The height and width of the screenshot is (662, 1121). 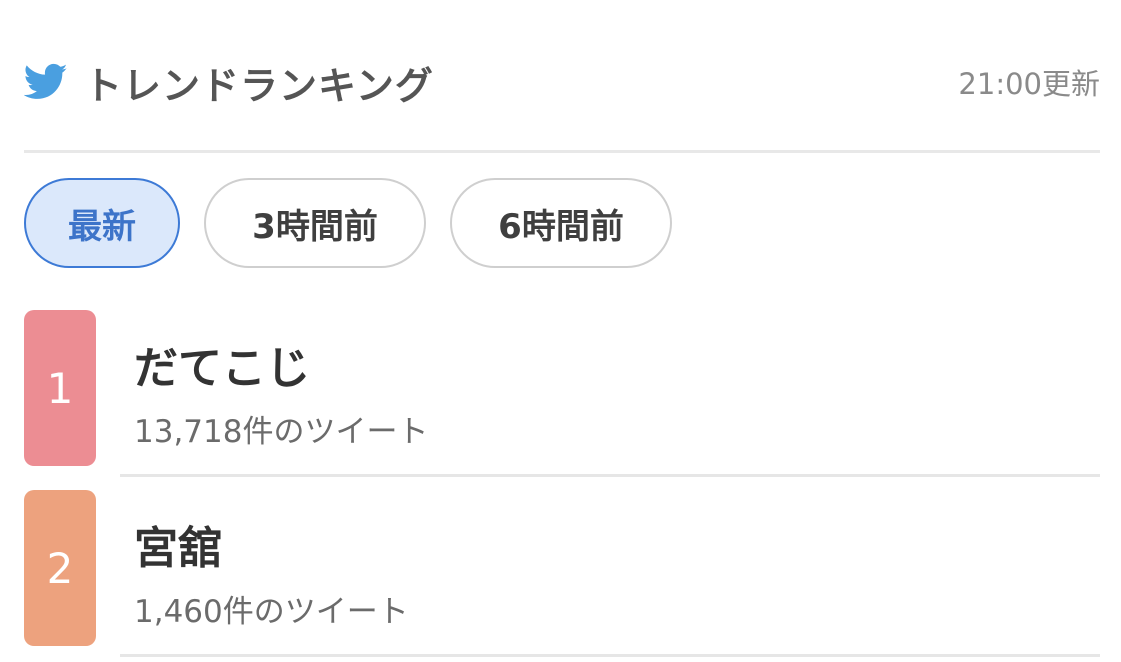 What do you see at coordinates (46, 81) in the screenshot?
I see `twitter-bird-icon` at bounding box center [46, 81].